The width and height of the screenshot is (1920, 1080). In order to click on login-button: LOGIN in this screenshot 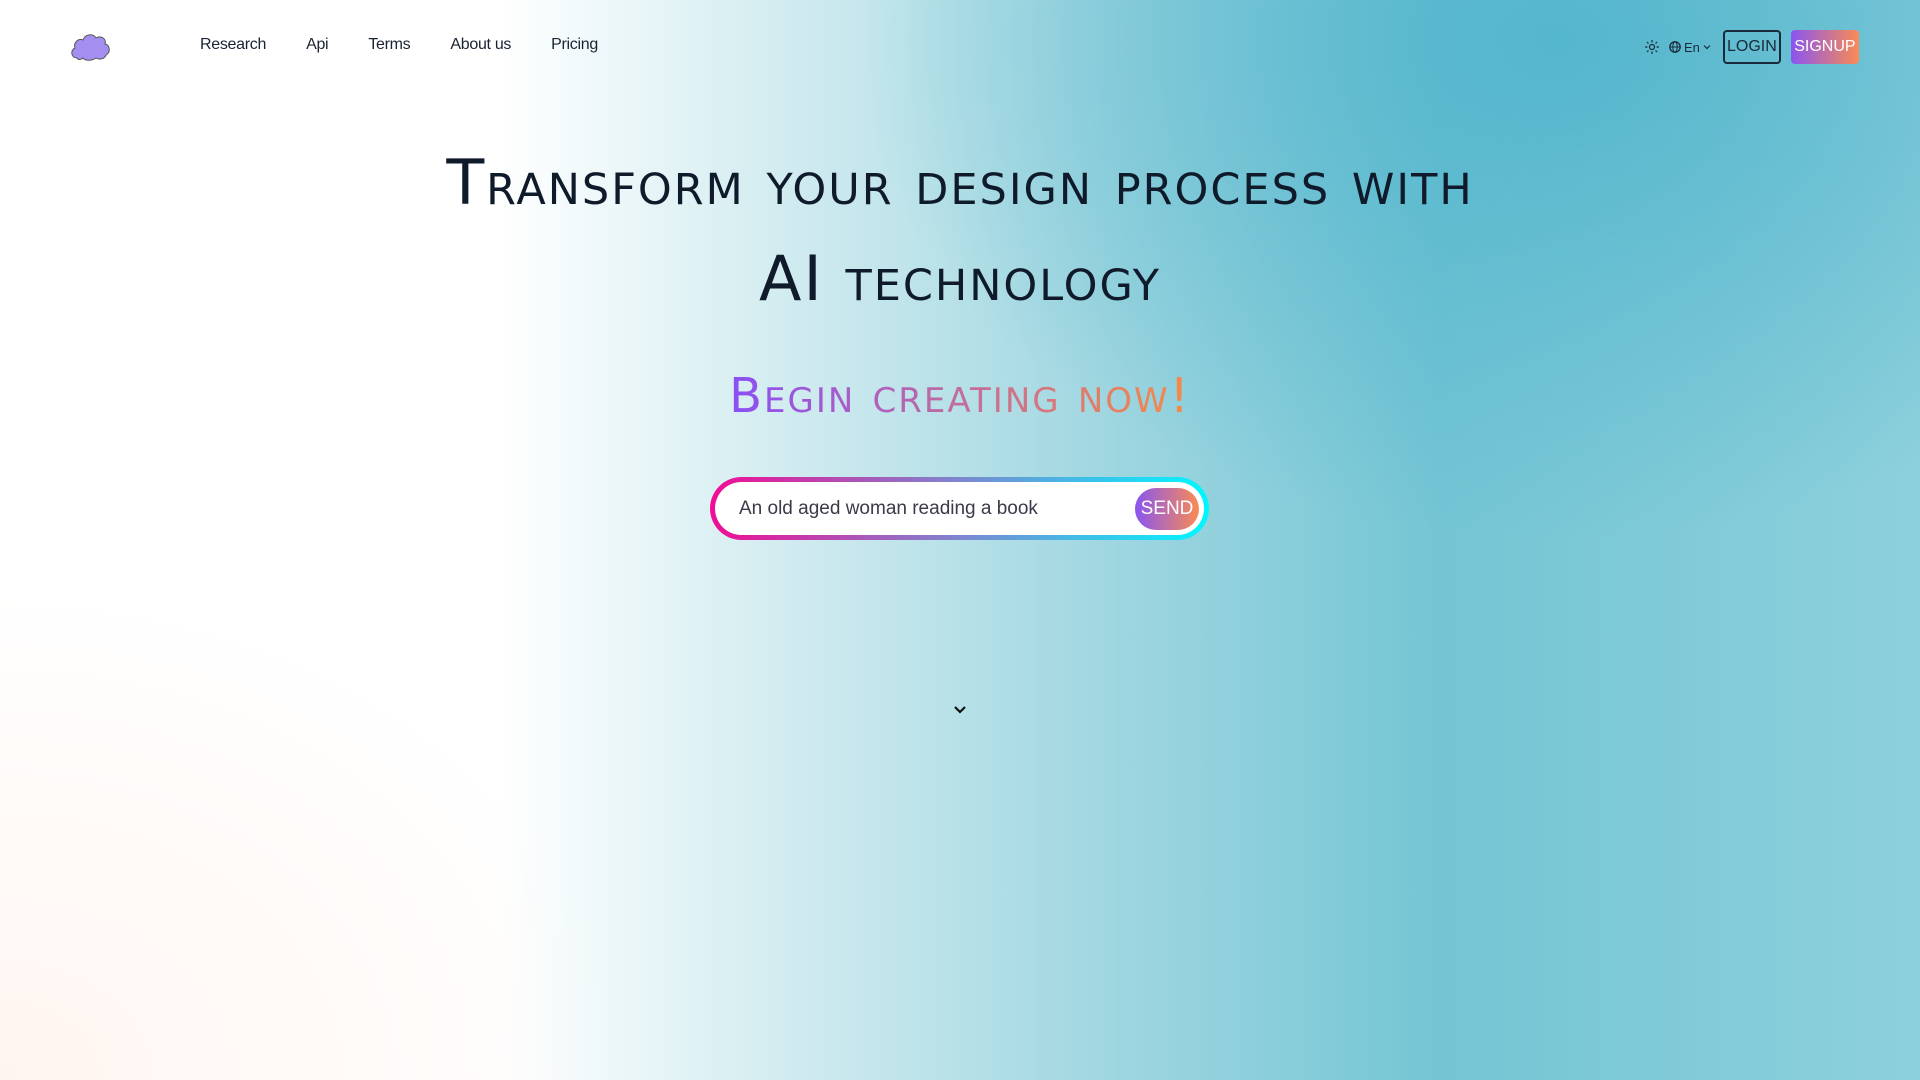, I will do `click(1751, 47)`.